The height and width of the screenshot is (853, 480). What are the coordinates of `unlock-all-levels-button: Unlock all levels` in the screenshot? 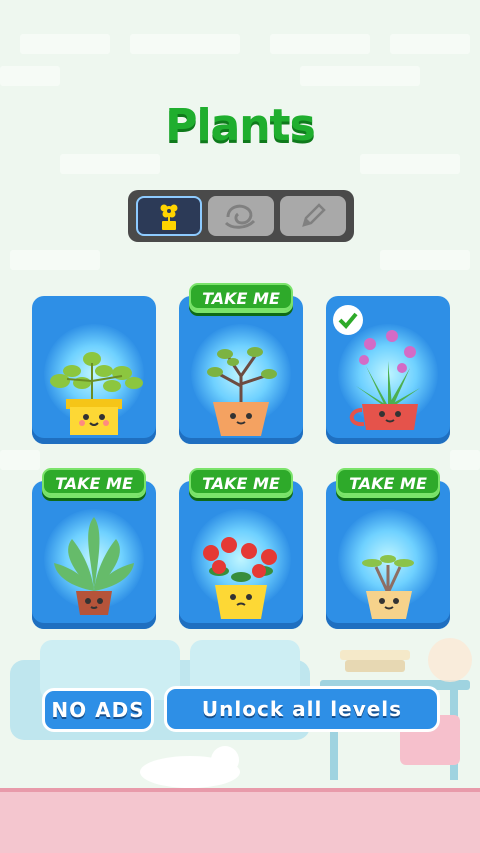 It's located at (302, 709).